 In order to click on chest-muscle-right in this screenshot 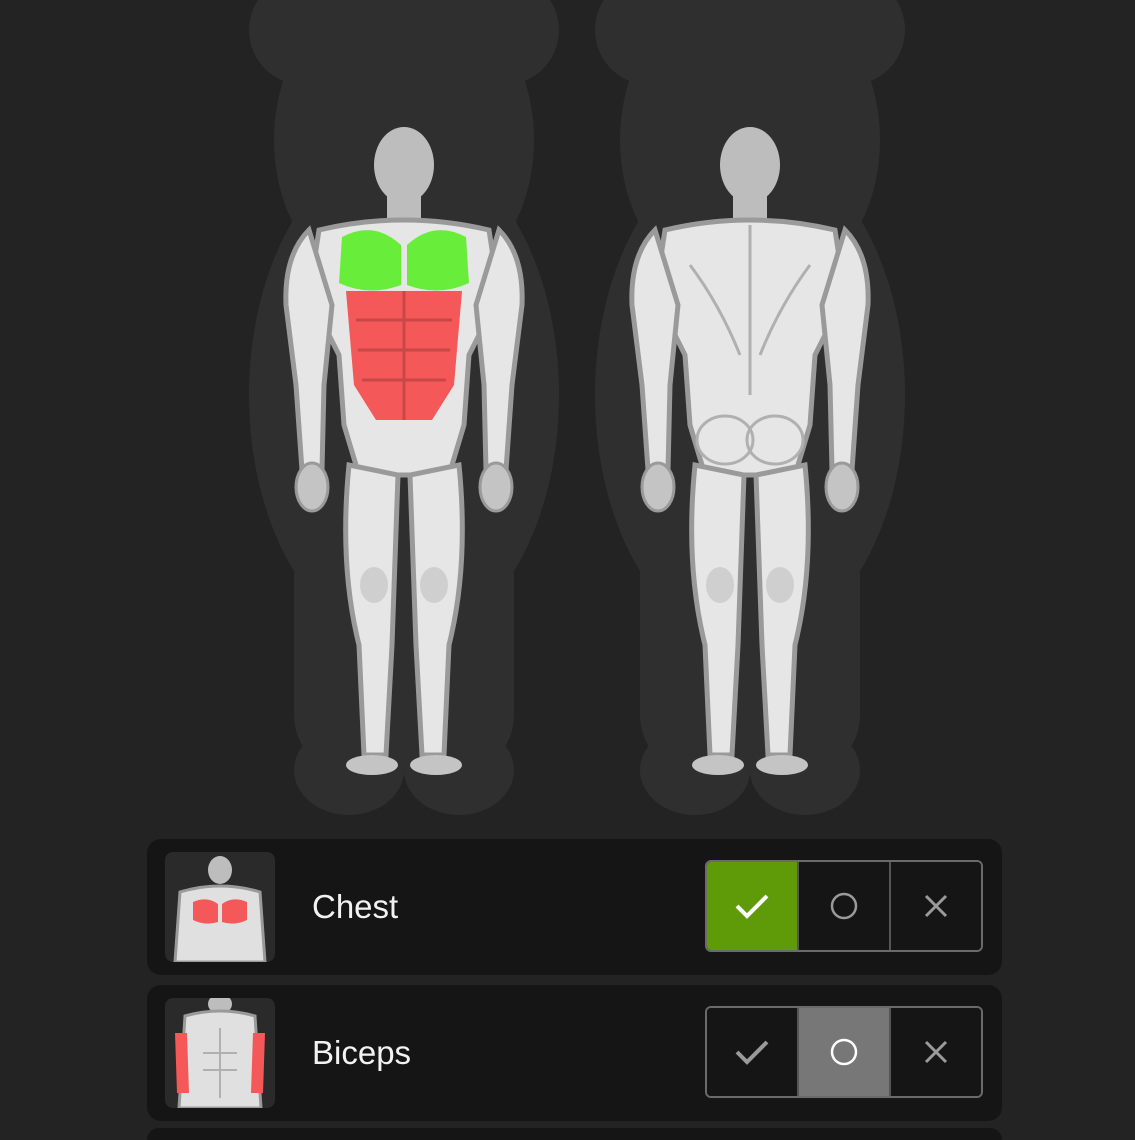, I will do `click(438, 260)`.